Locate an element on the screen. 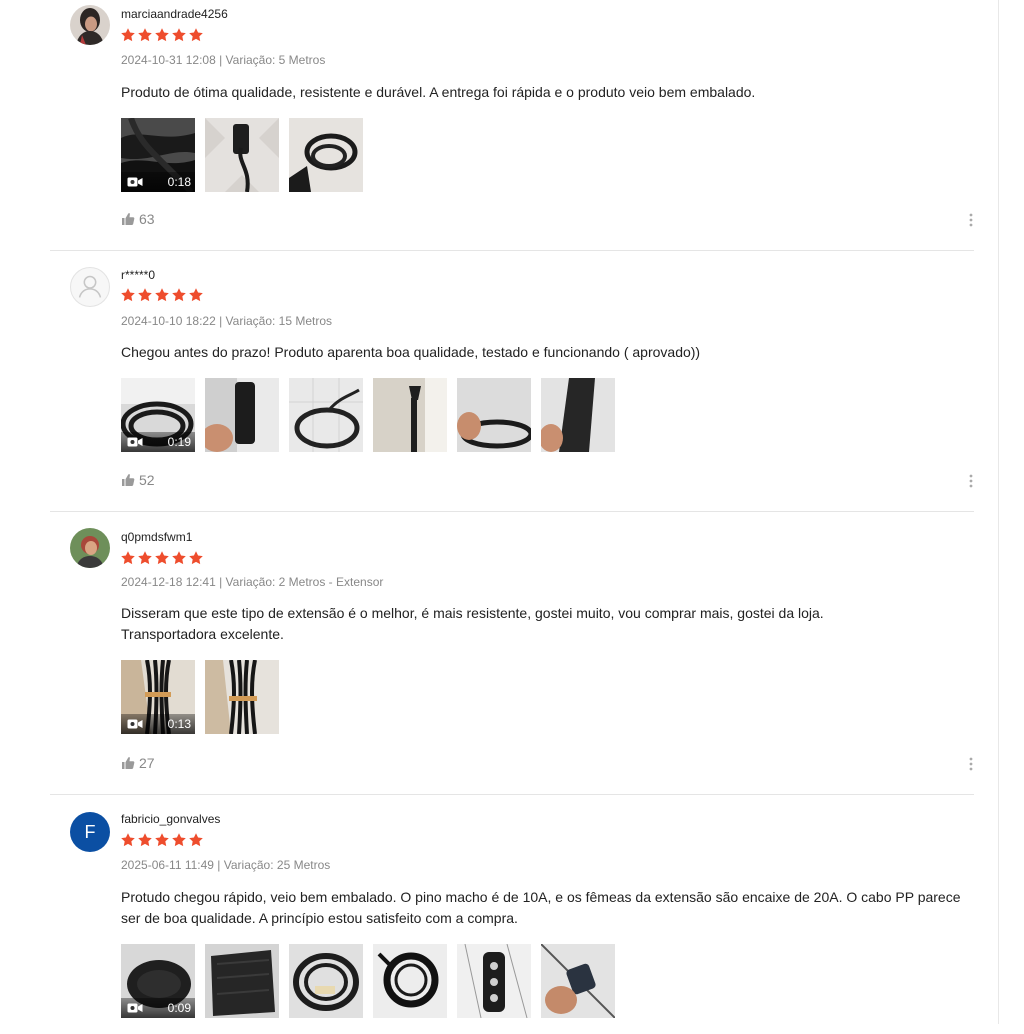 The image size is (1024, 1034). review-media: 0:09 is located at coordinates (368, 981).